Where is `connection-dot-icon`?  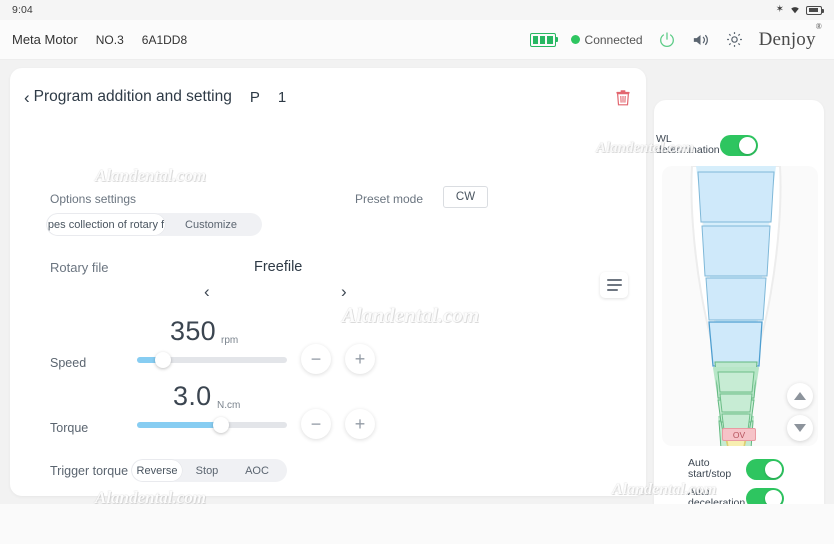
connection-dot-icon is located at coordinates (575, 39).